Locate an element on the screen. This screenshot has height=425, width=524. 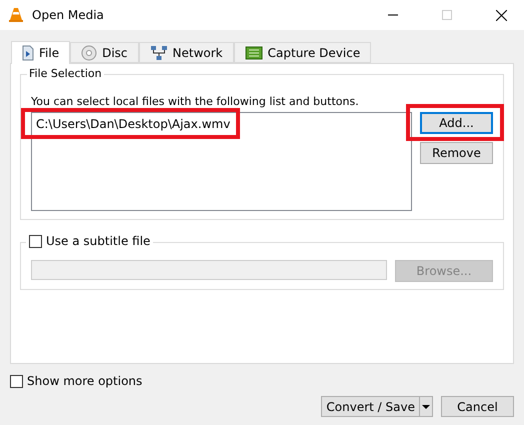
checkbox-label: Use a subtitle file is located at coordinates (98, 241).